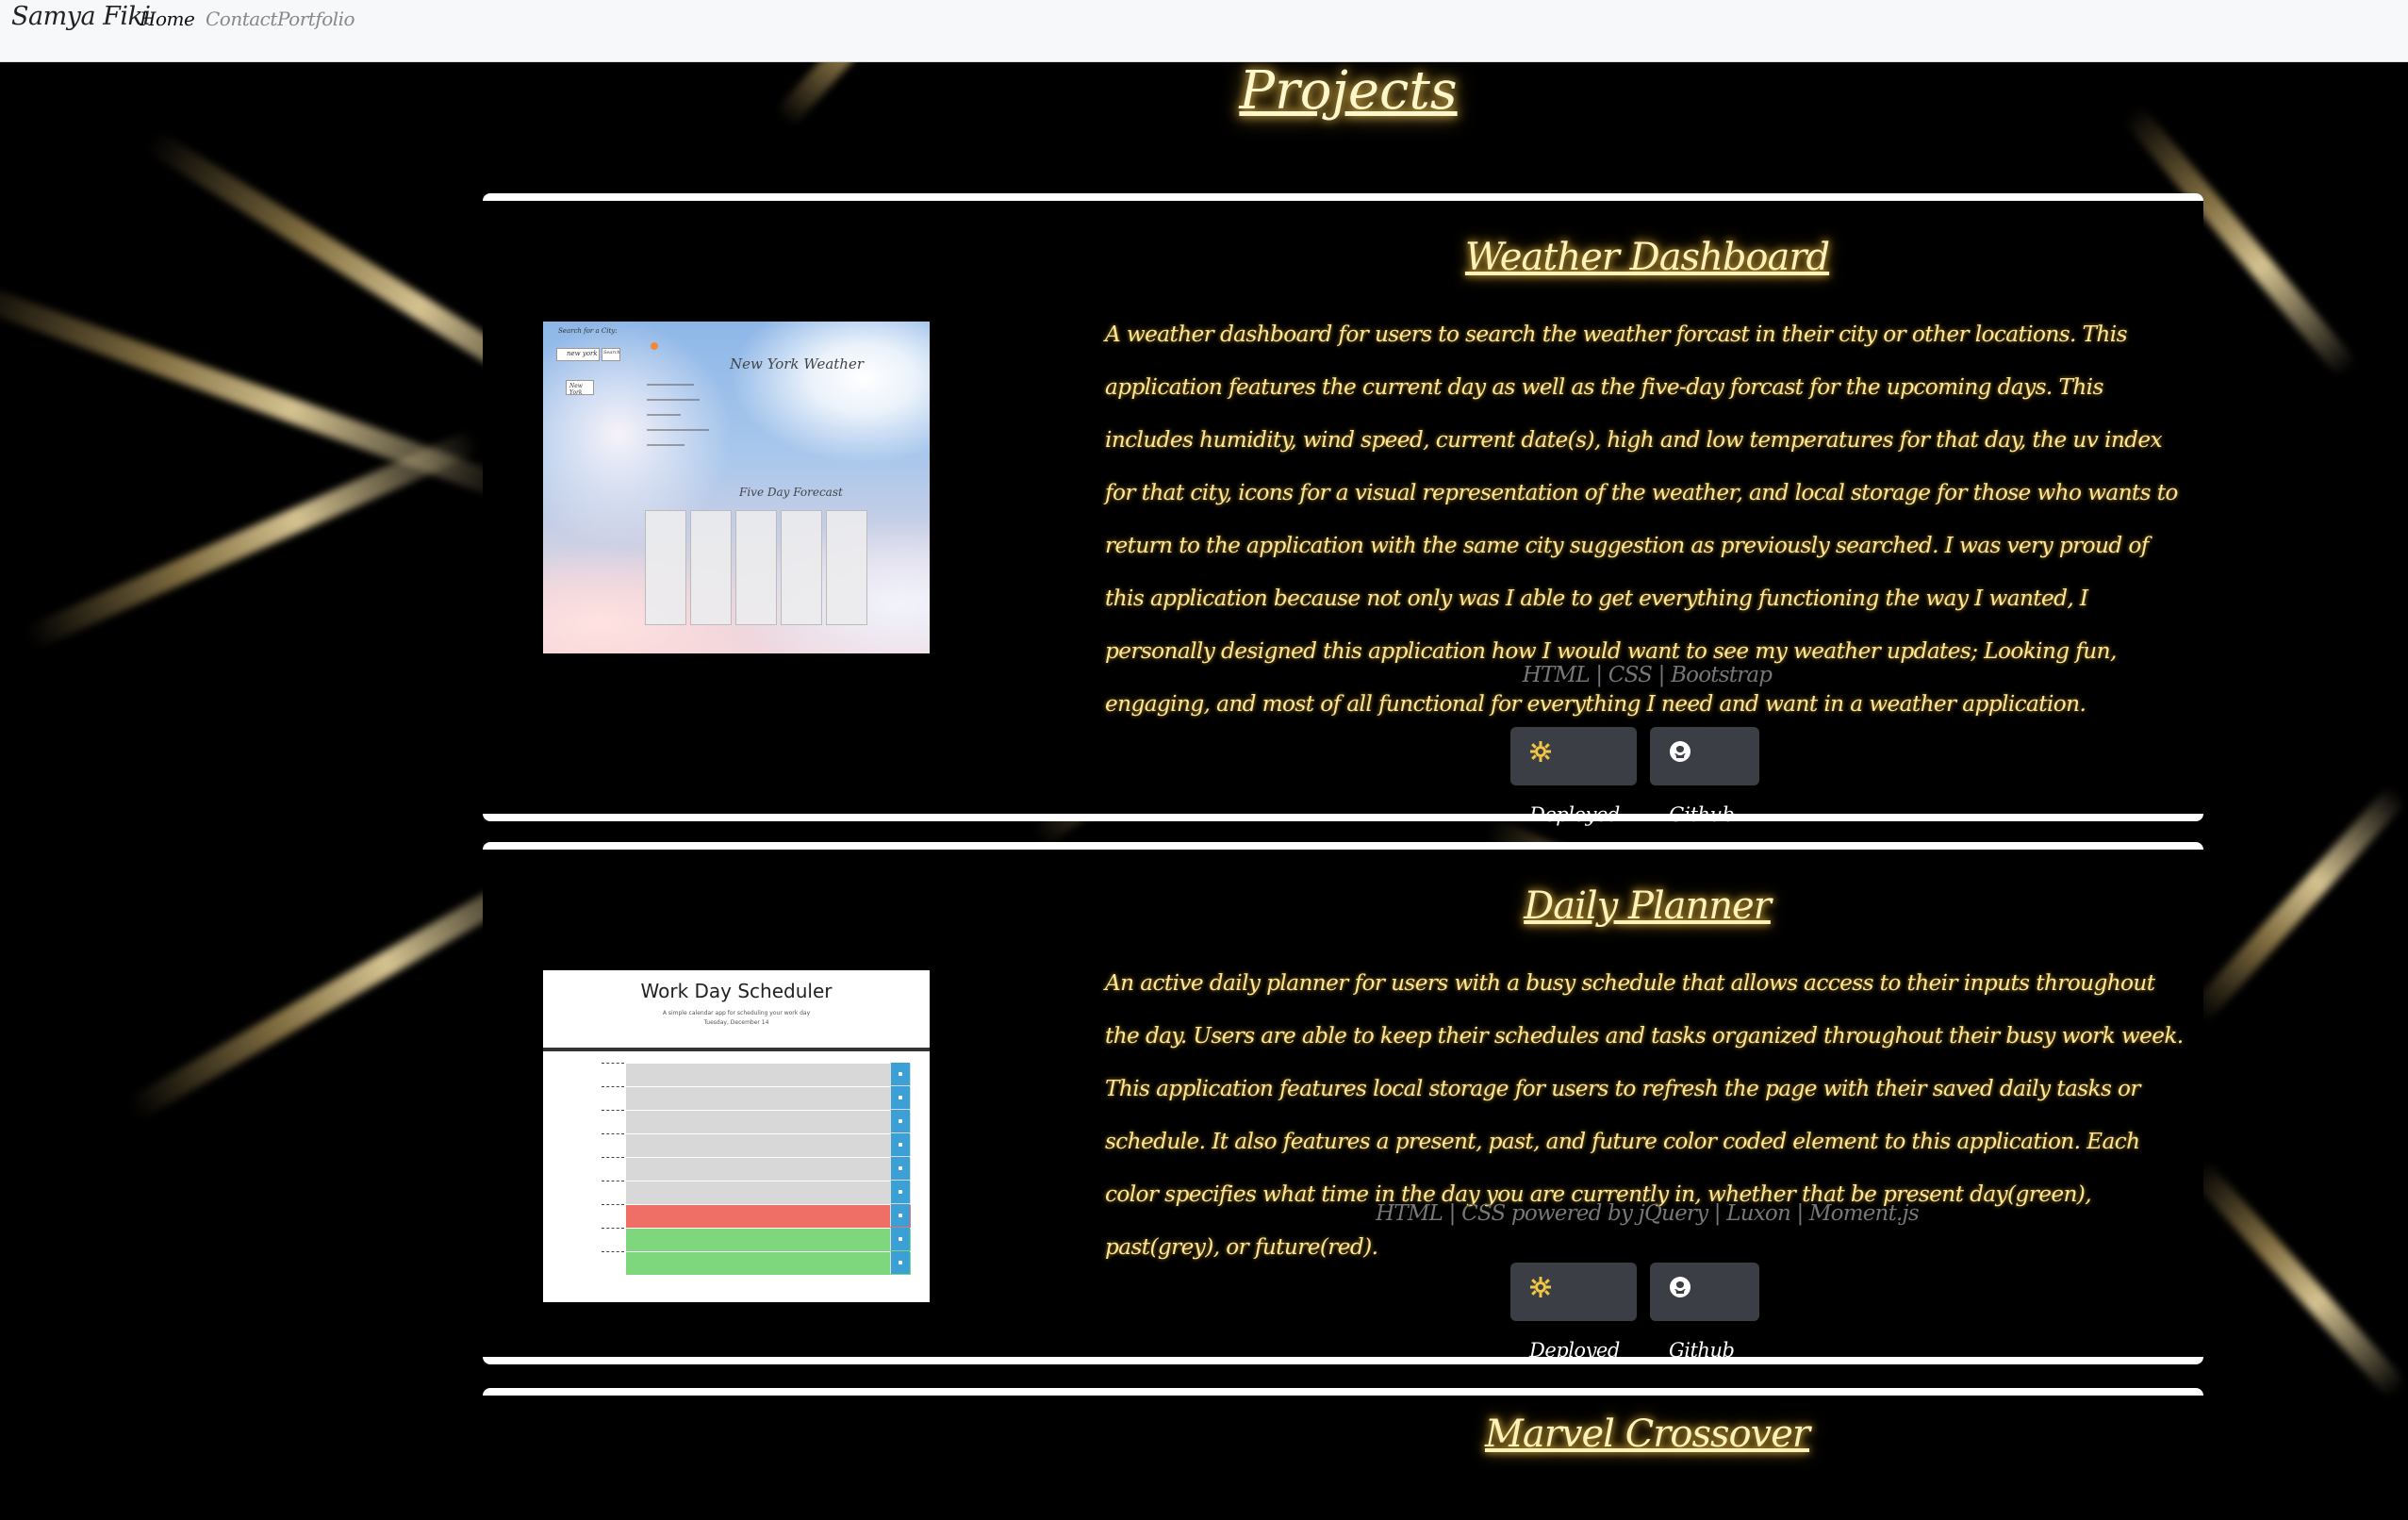  I want to click on nav-link-portfolio: Portfolio, so click(316, 19).